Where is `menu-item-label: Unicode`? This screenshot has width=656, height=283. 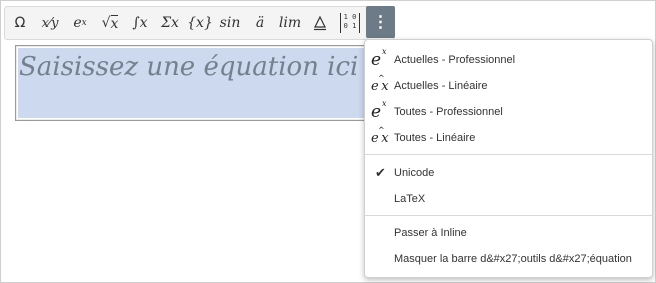 menu-item-label: Unicode is located at coordinates (414, 173).